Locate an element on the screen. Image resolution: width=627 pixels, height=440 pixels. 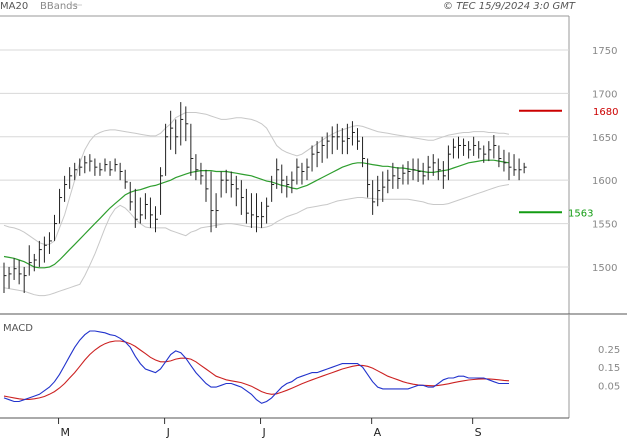
macd-tick-label: 0.15 is located at coordinates (609, 368).